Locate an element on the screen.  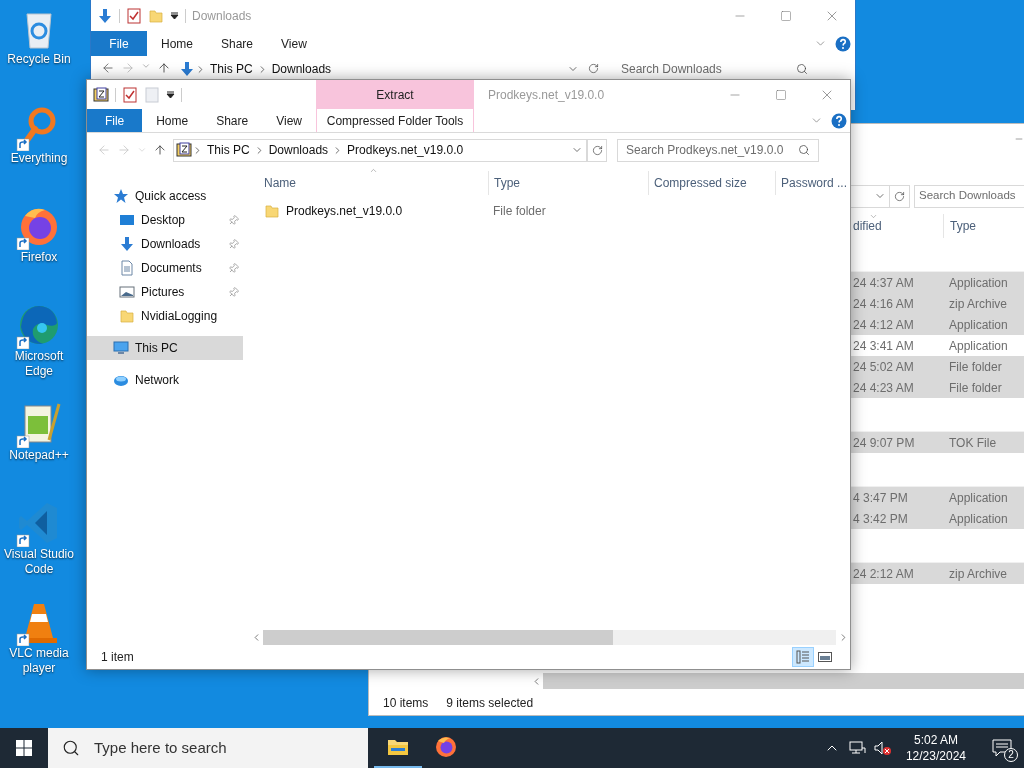
search-field: Search Downloads is located at coordinates (969, 196).